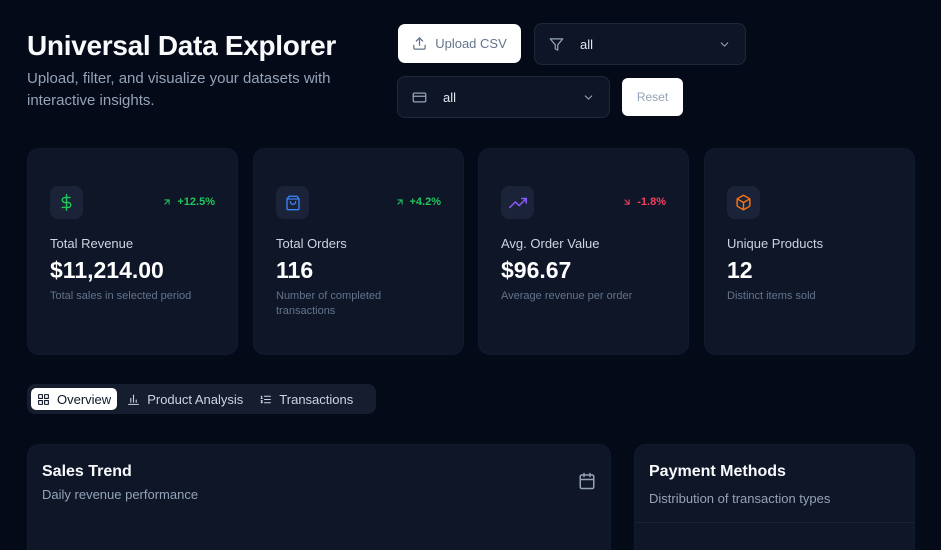 Image resolution: width=941 pixels, height=550 pixels. What do you see at coordinates (266, 399) in the screenshot?
I see `list-ordered-icon` at bounding box center [266, 399].